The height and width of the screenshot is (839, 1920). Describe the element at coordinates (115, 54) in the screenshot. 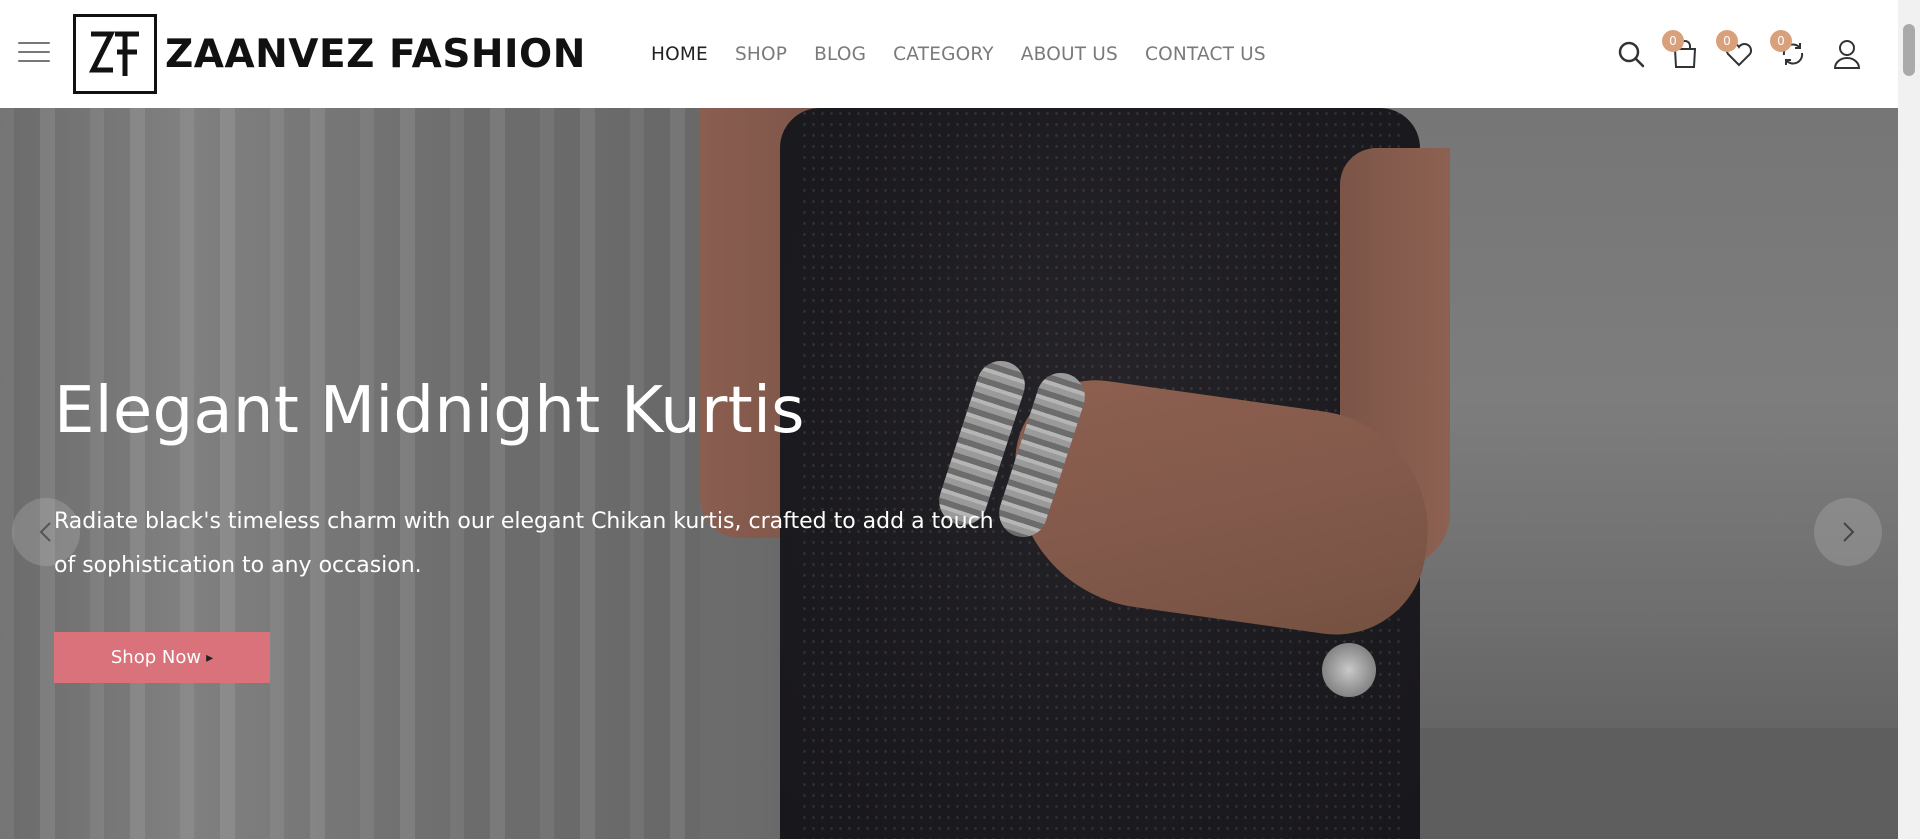

I see `logo-mark` at that location.